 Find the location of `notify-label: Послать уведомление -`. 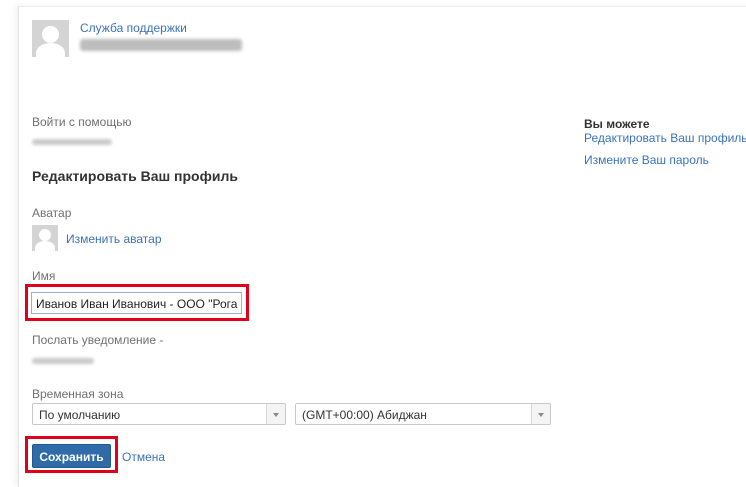

notify-label: Послать уведомление - is located at coordinates (98, 340).